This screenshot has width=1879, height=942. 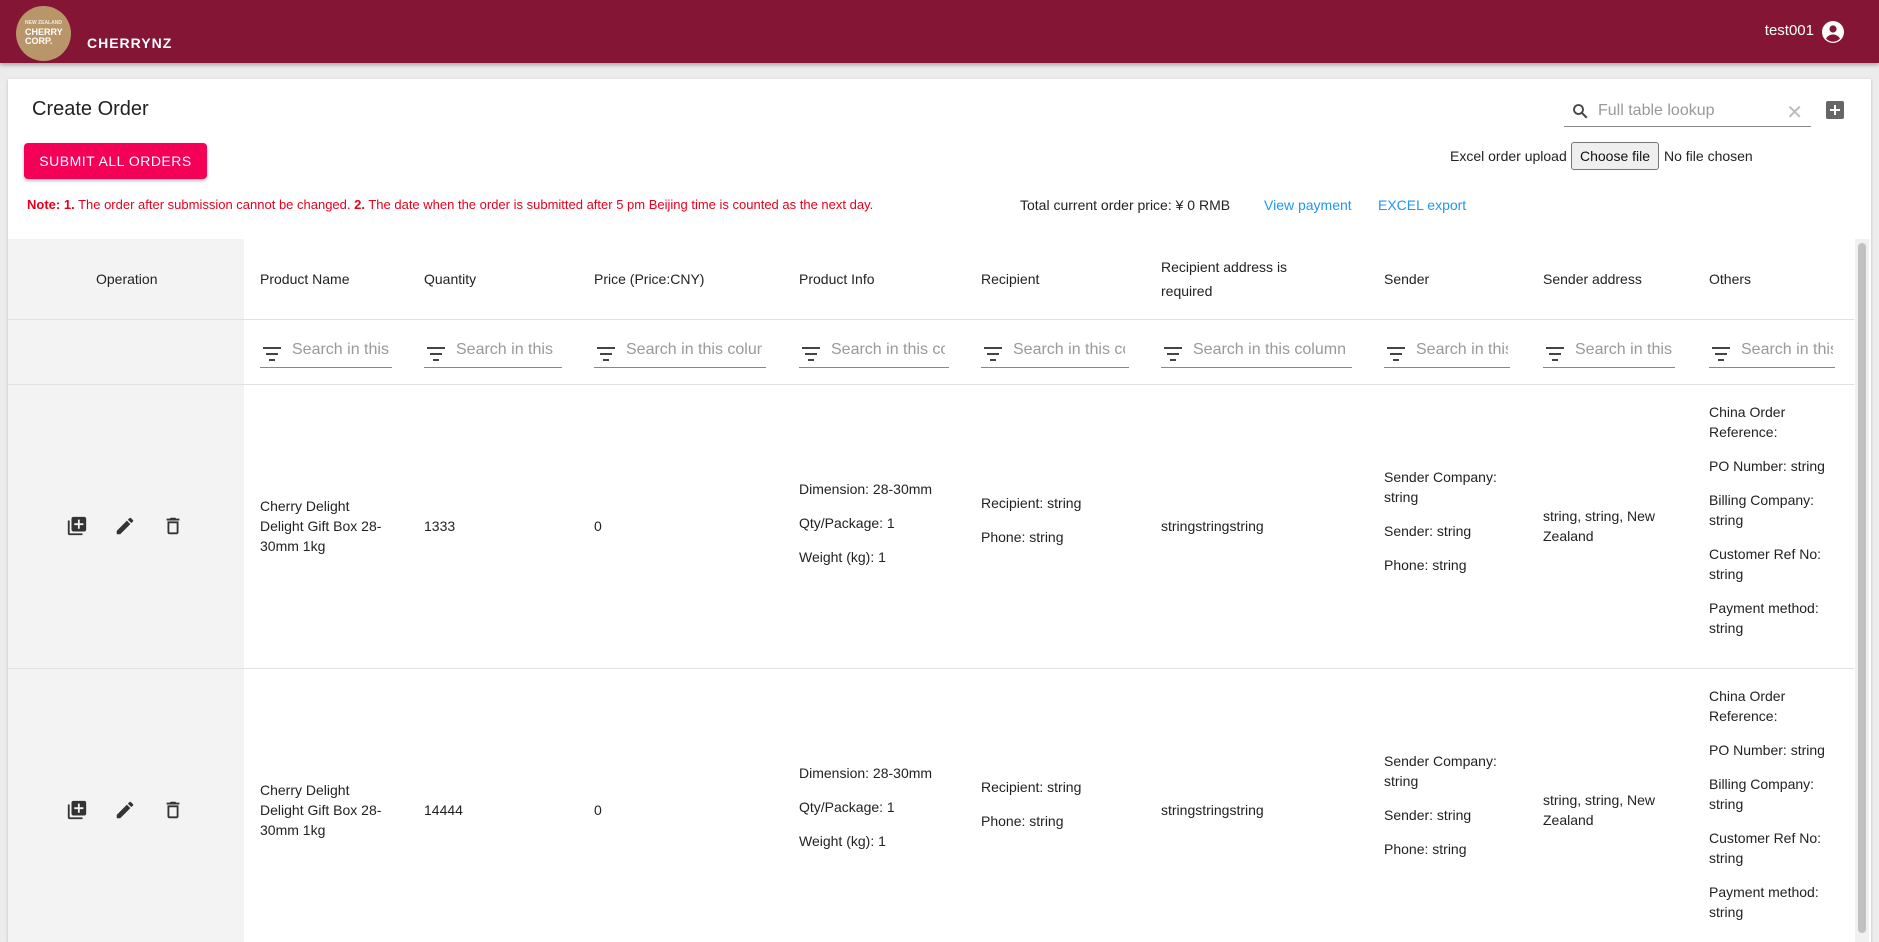 I want to click on table-filter-row, so click(x=931, y=352).